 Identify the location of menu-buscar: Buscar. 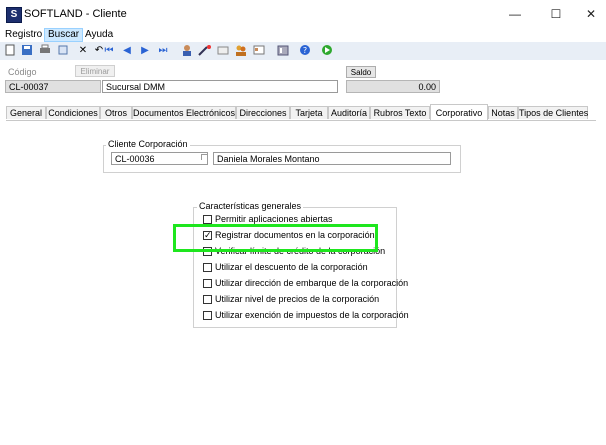
(64, 35).